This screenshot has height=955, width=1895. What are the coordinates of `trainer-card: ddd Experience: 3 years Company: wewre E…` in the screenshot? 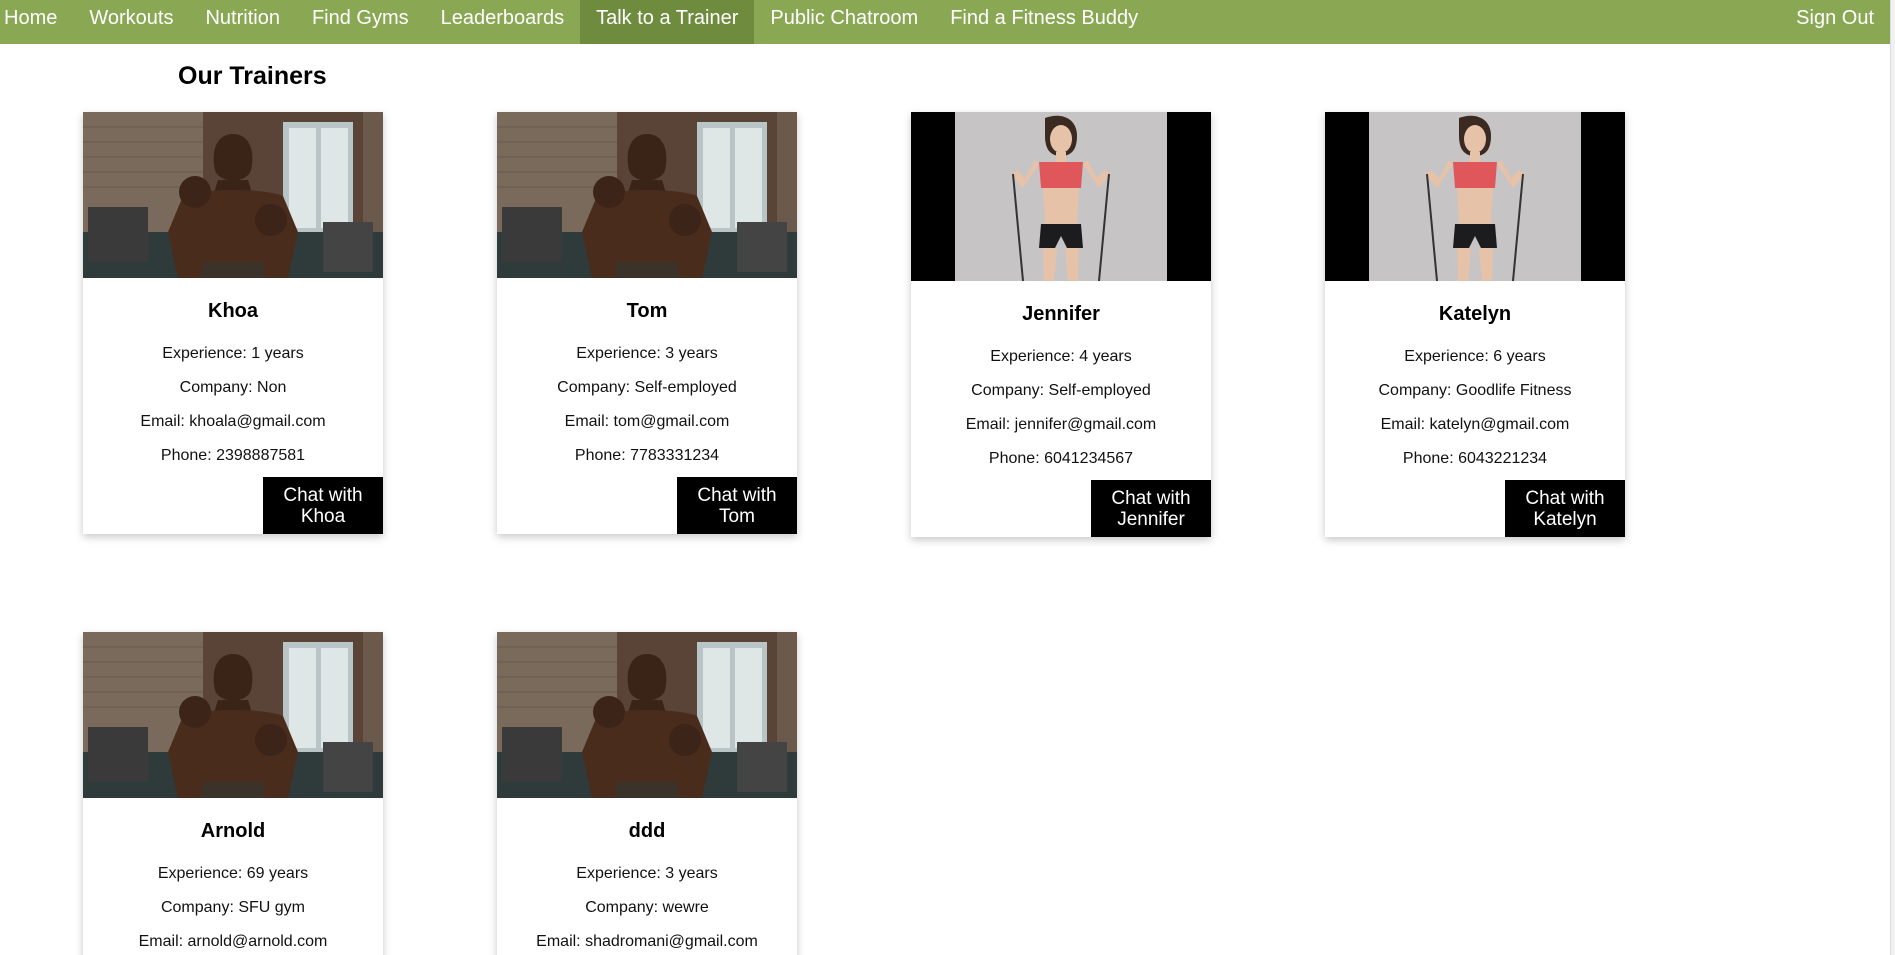 It's located at (647, 793).